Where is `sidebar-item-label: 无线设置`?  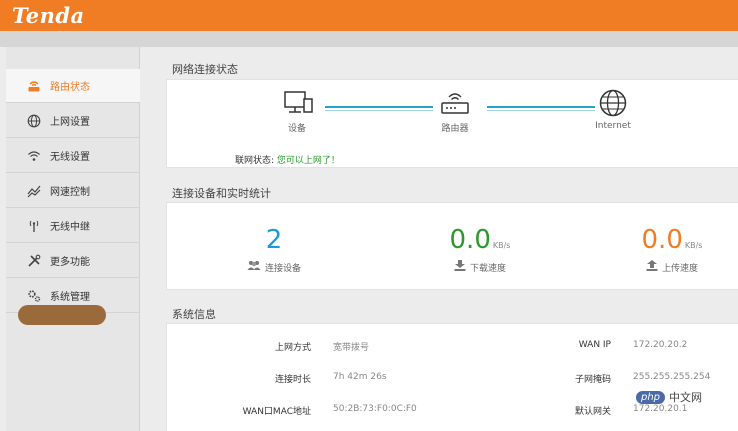
sidebar-item-label: 无线设置 is located at coordinates (70, 157).